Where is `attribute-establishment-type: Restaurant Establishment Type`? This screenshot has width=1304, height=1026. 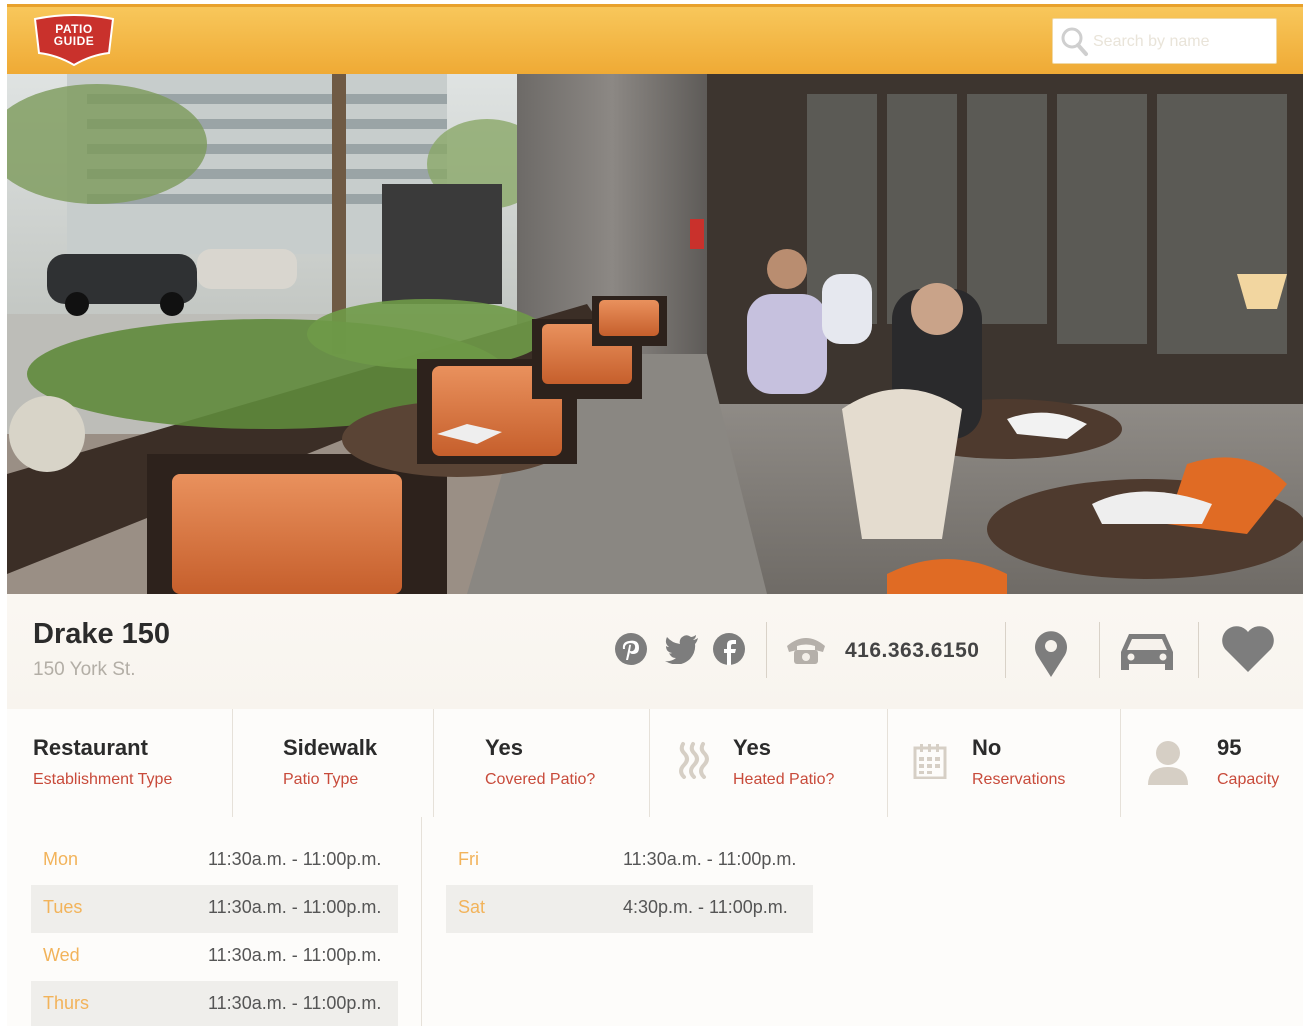
attribute-establishment-type: Restaurant Establishment Type is located at coordinates (120, 763).